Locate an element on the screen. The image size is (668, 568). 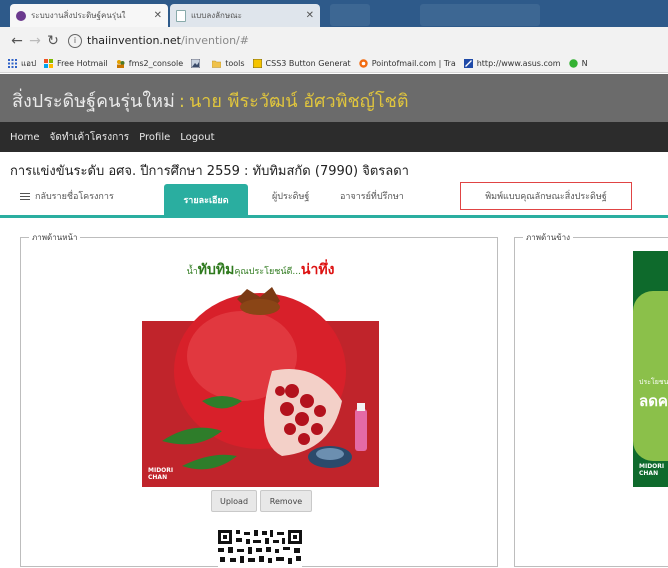
bookmark-label: แอป is located at coordinates (29, 63).